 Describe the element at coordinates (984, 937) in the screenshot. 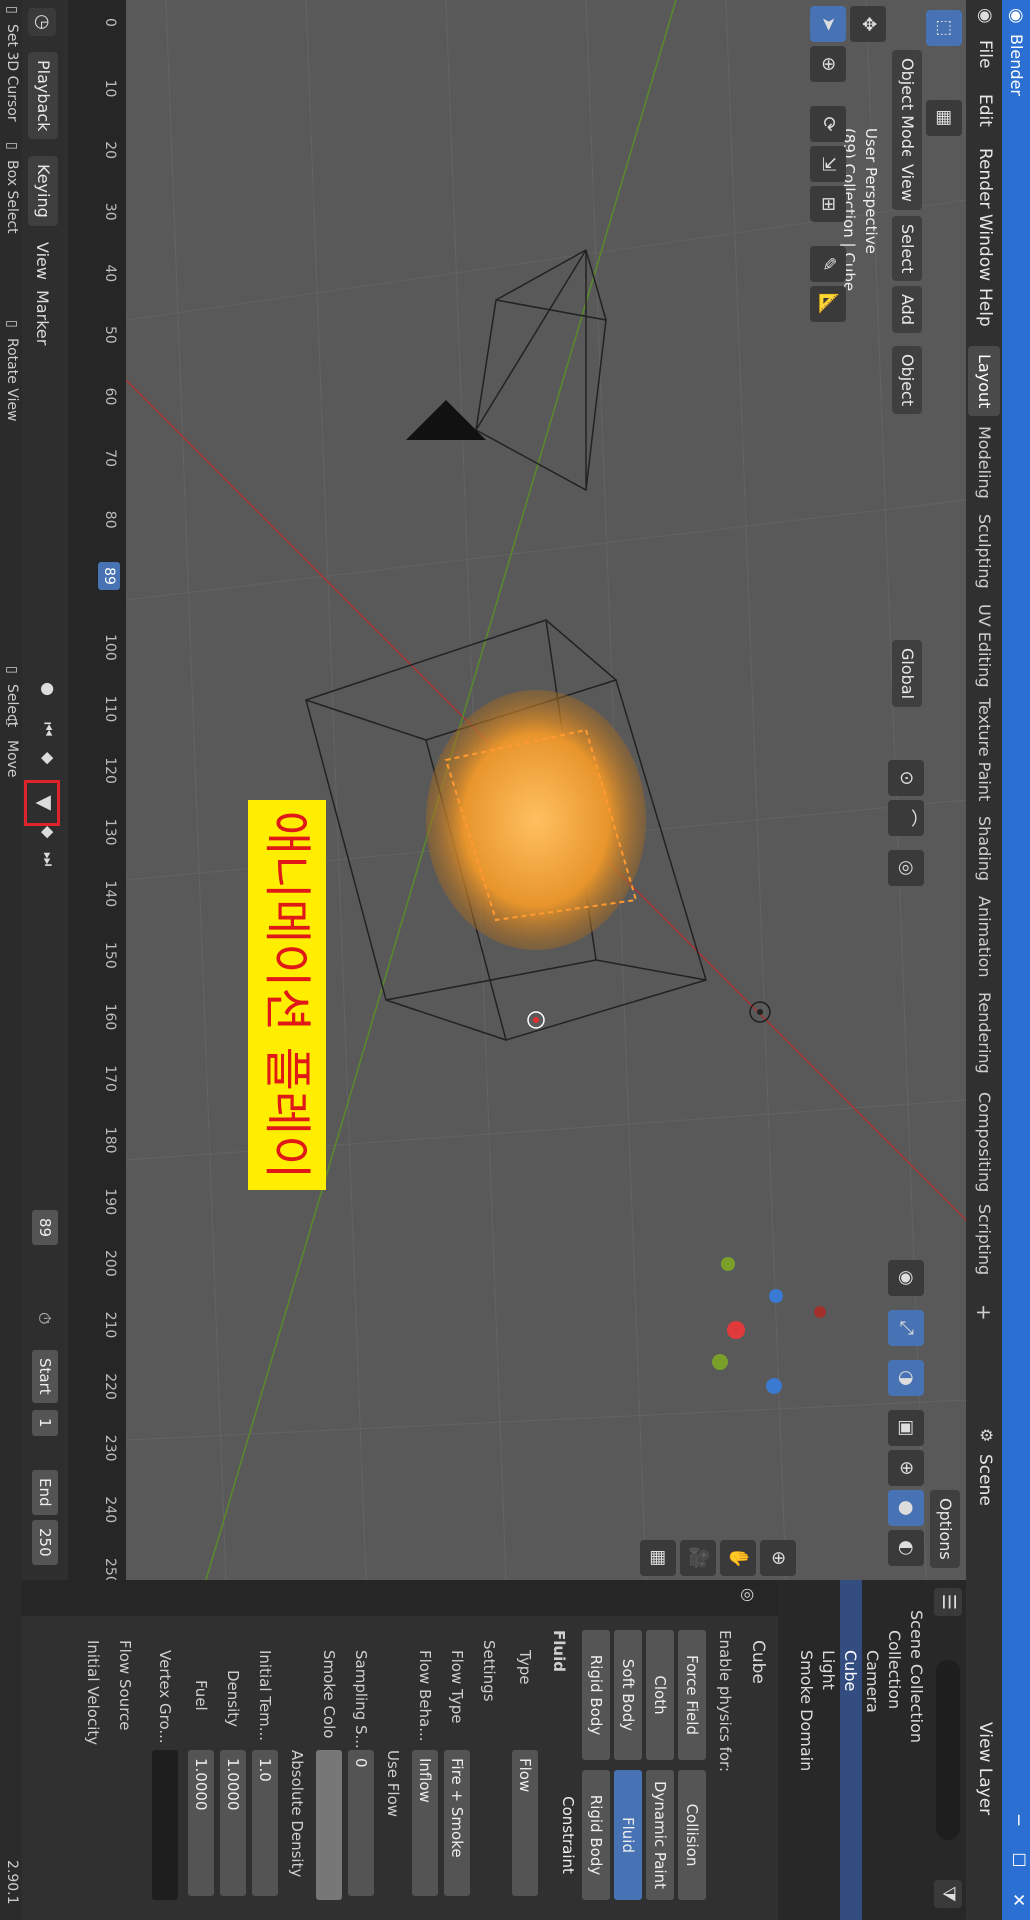

I see `tab-animation: Animation` at that location.